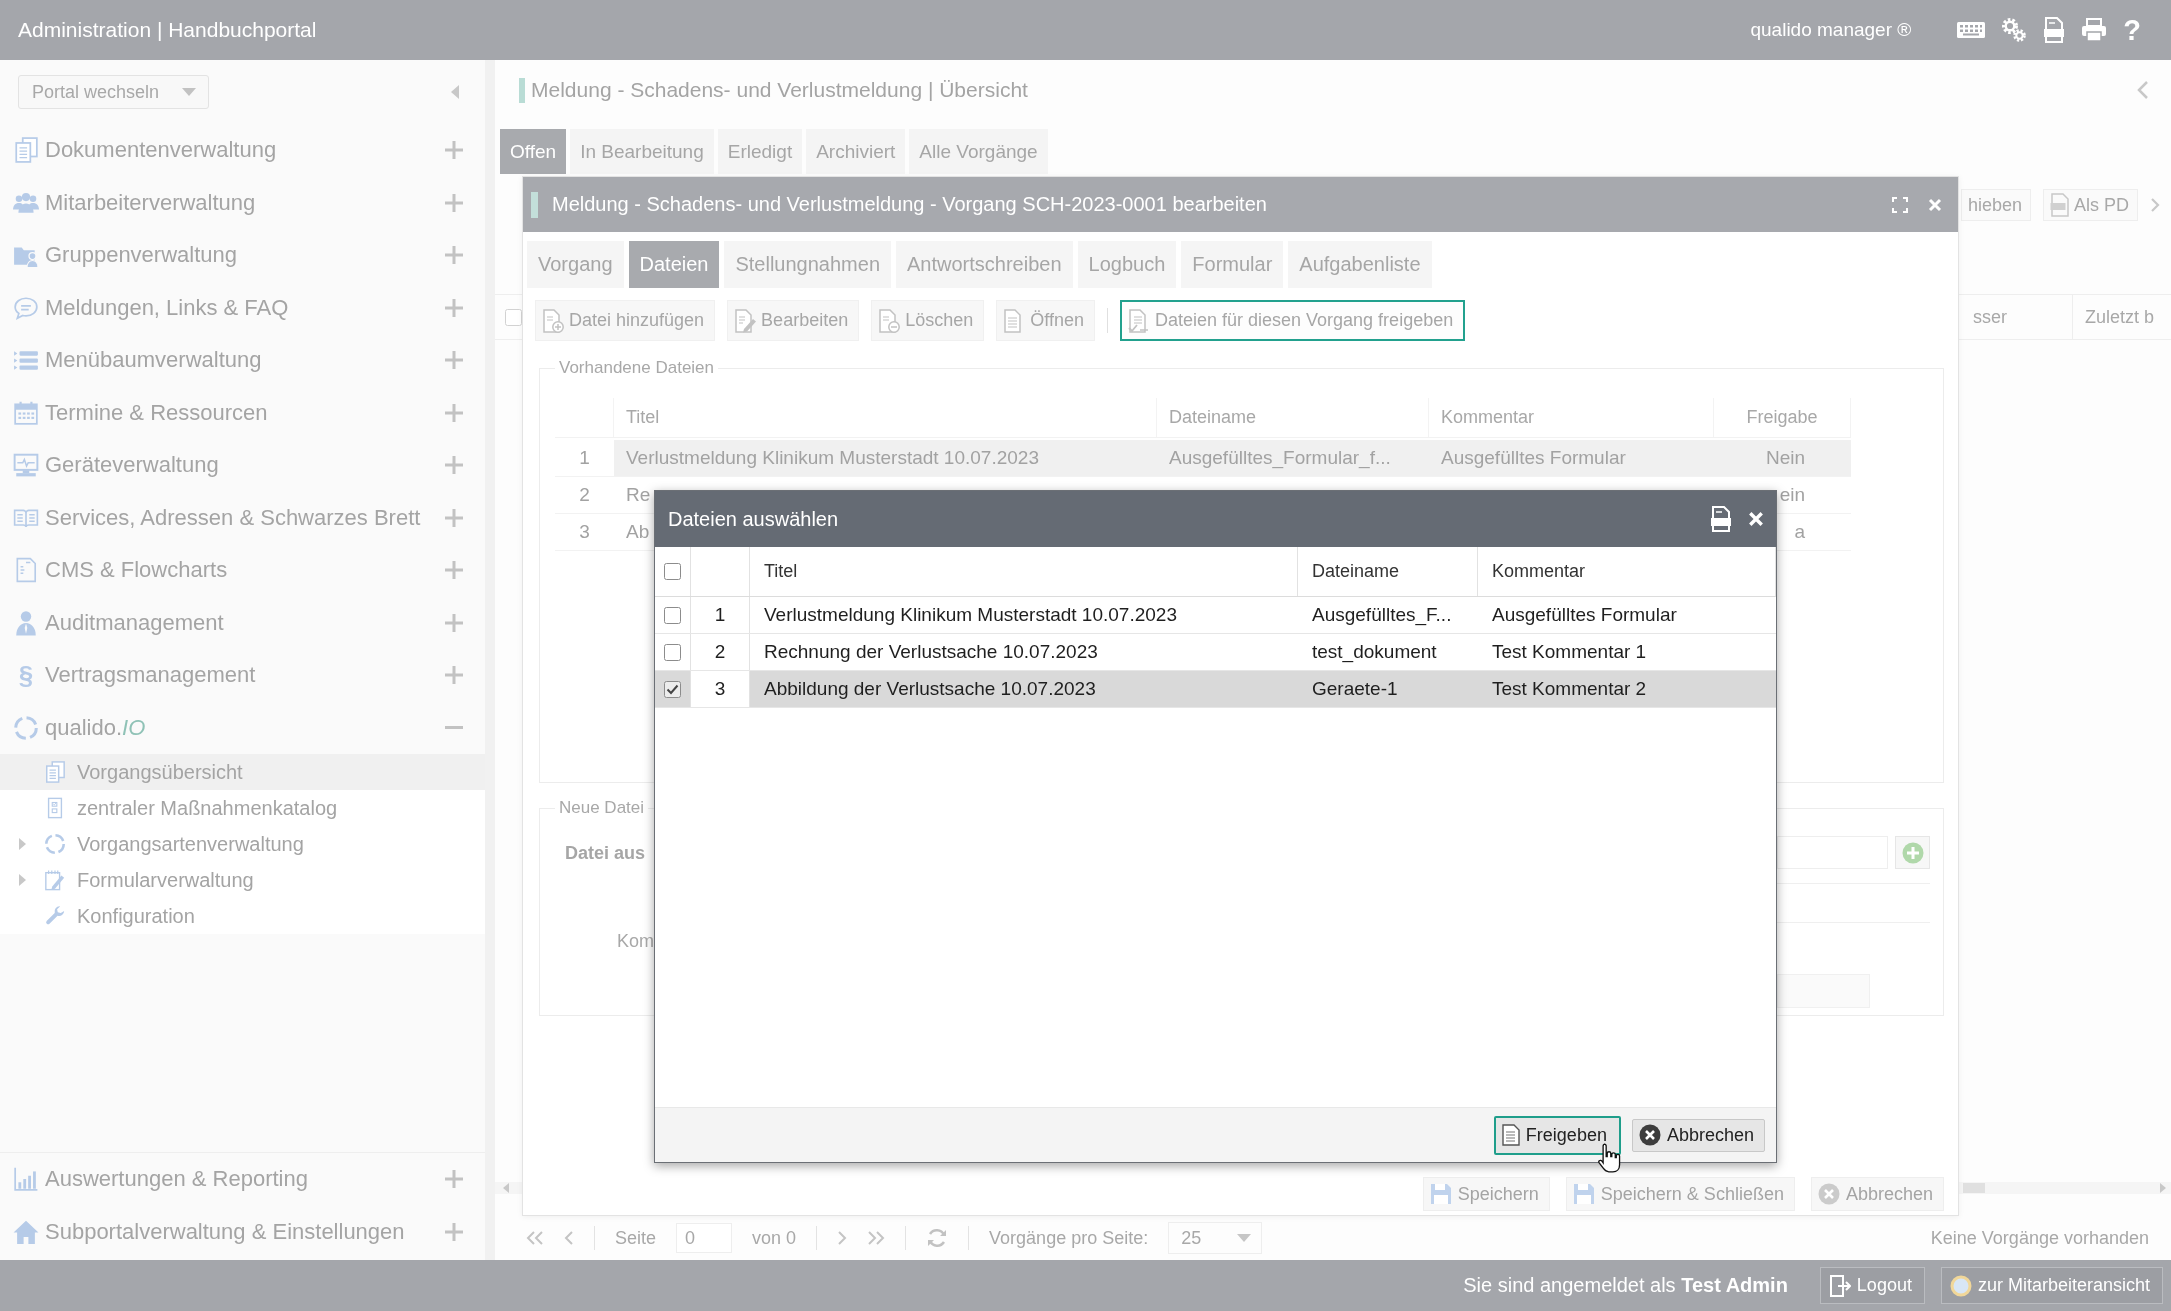  Describe the element at coordinates (1900, 204) in the screenshot. I see `maximize-icon` at that location.